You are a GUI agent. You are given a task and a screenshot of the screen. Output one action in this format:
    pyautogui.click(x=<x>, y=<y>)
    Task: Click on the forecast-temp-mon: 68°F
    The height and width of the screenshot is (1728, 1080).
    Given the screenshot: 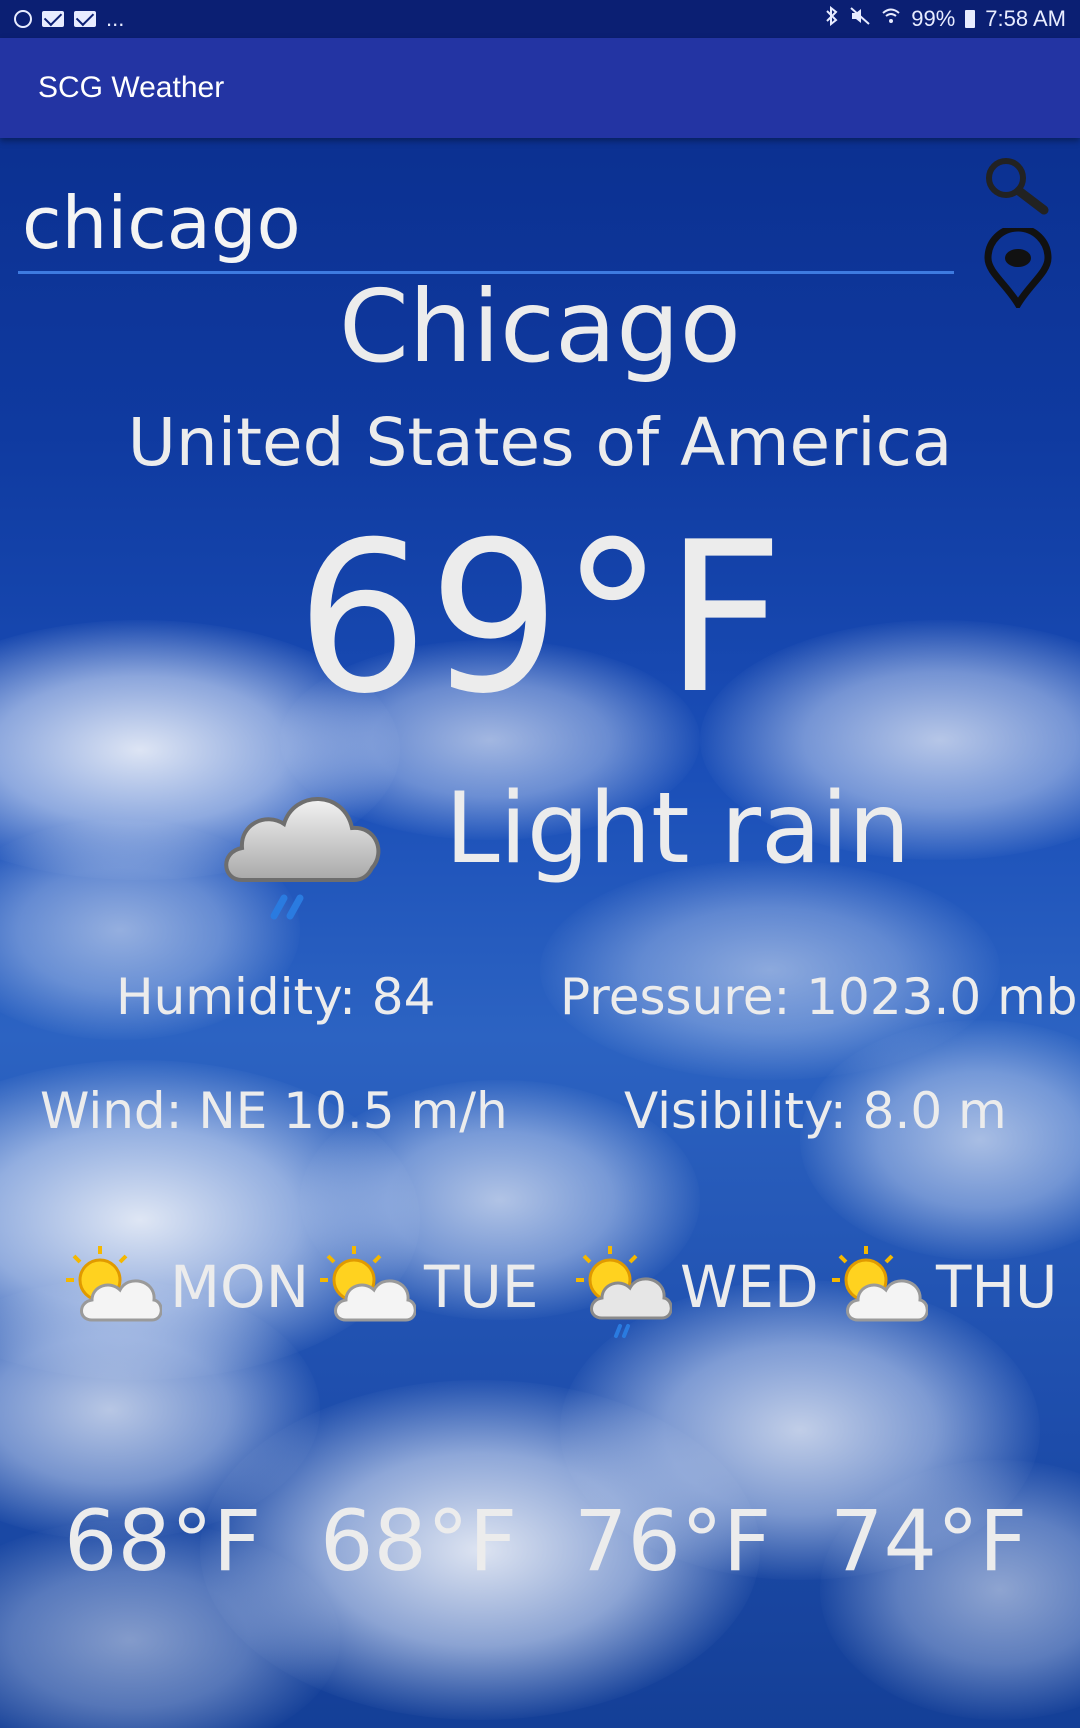 What is the action you would take?
    pyautogui.click(x=163, y=1541)
    